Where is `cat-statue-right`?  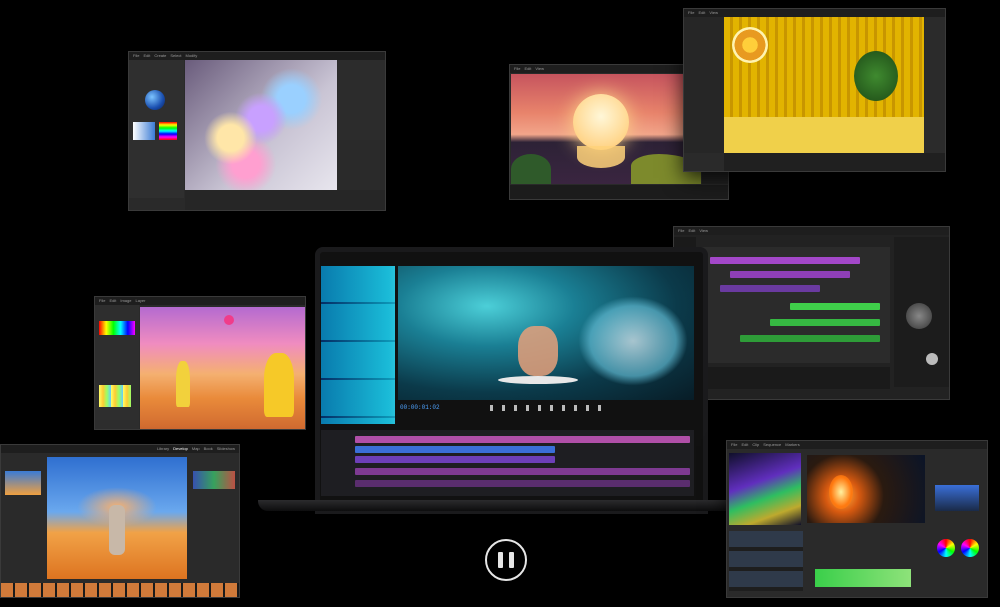 cat-statue-right is located at coordinates (279, 385).